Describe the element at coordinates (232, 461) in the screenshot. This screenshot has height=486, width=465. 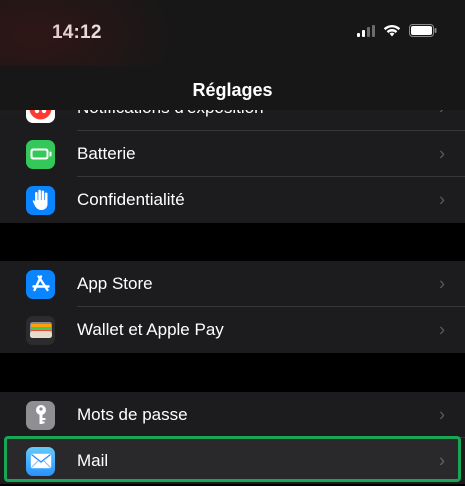
I see `settings-row-mail: Mail ›` at that location.